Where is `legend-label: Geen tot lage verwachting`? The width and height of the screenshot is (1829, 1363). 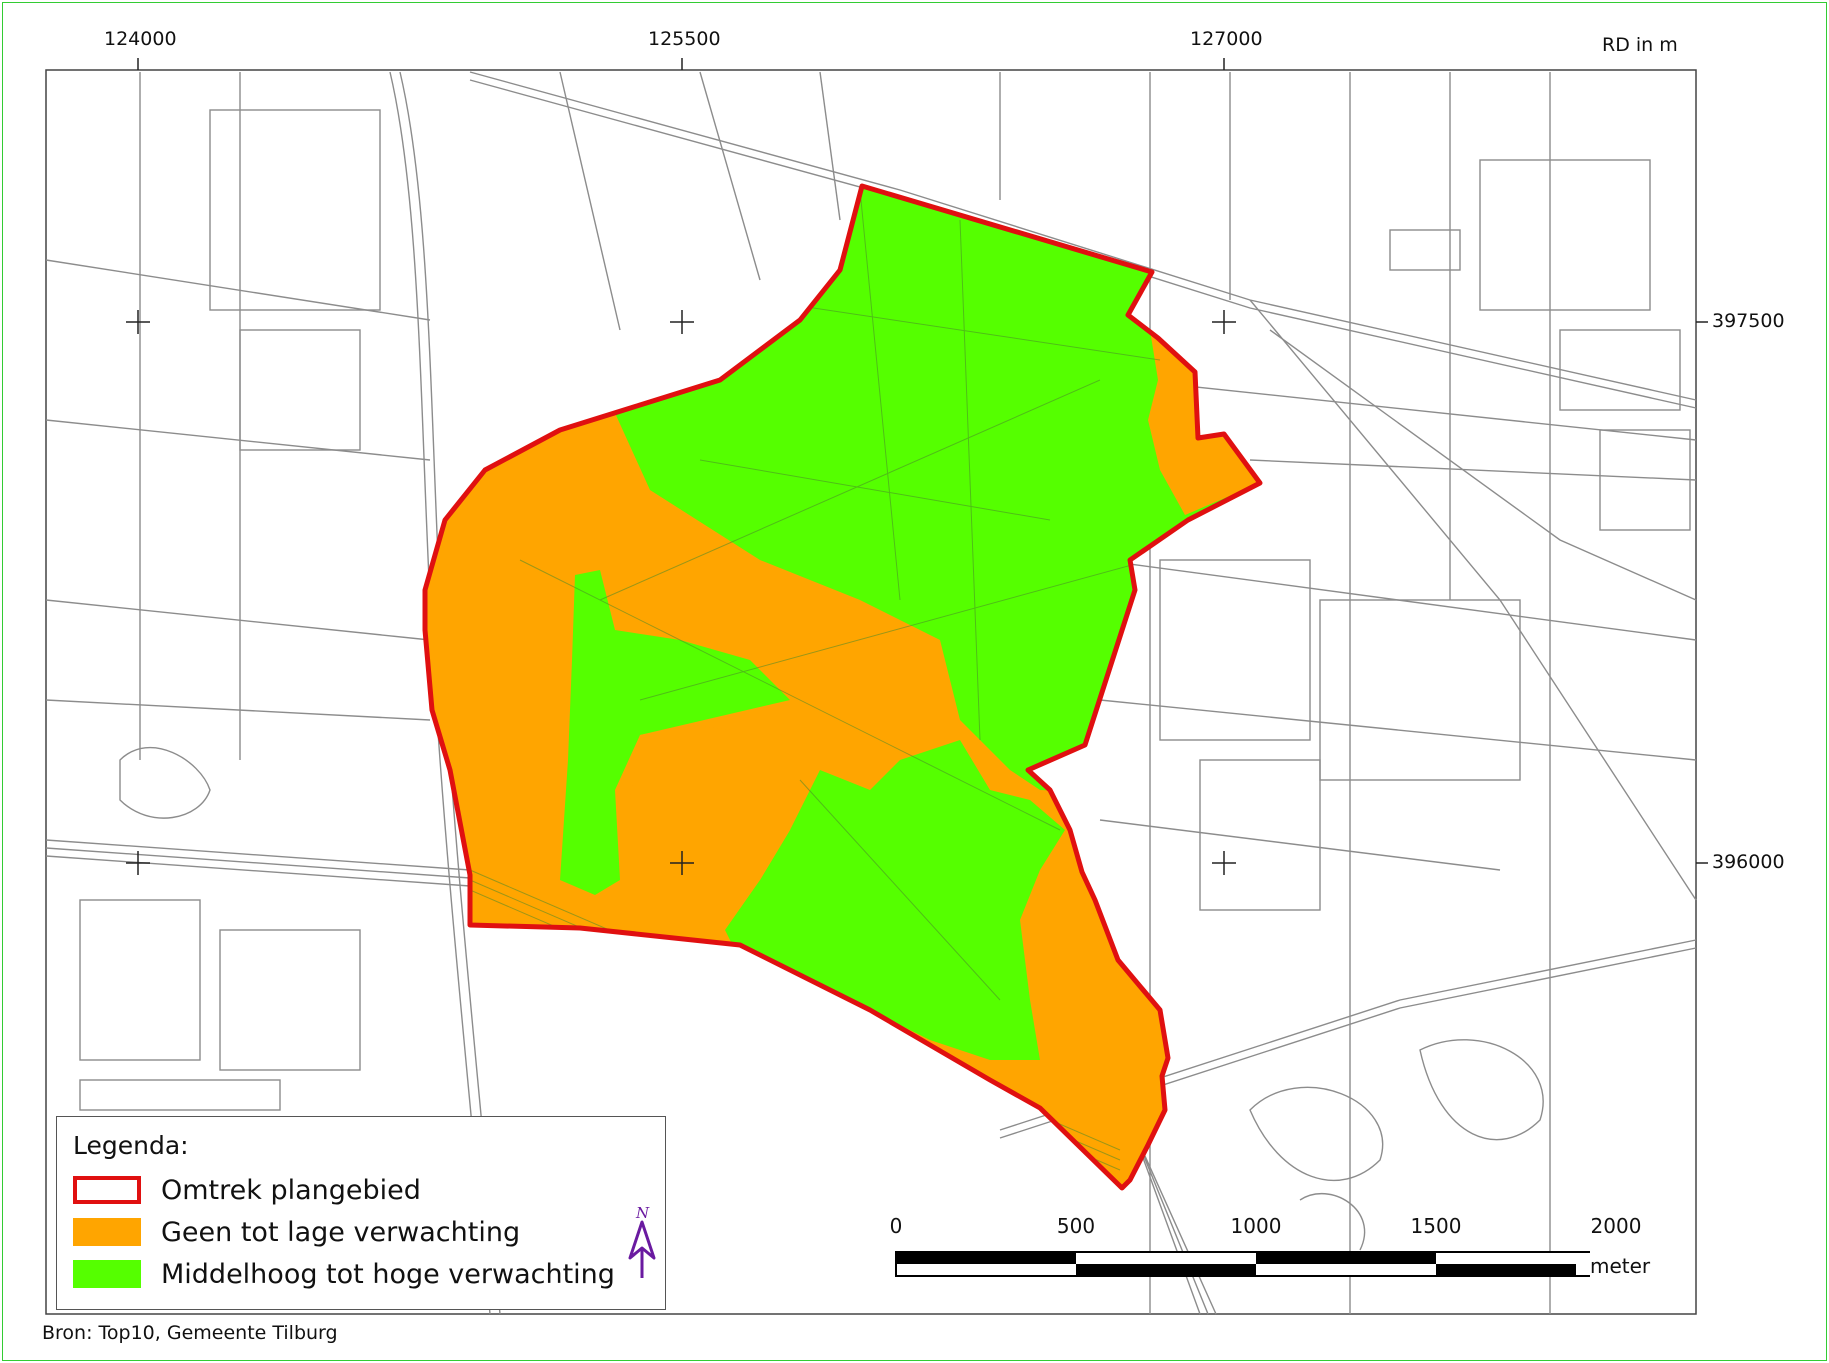
legend-label: Geen tot lage verwachting is located at coordinates (341, 1232).